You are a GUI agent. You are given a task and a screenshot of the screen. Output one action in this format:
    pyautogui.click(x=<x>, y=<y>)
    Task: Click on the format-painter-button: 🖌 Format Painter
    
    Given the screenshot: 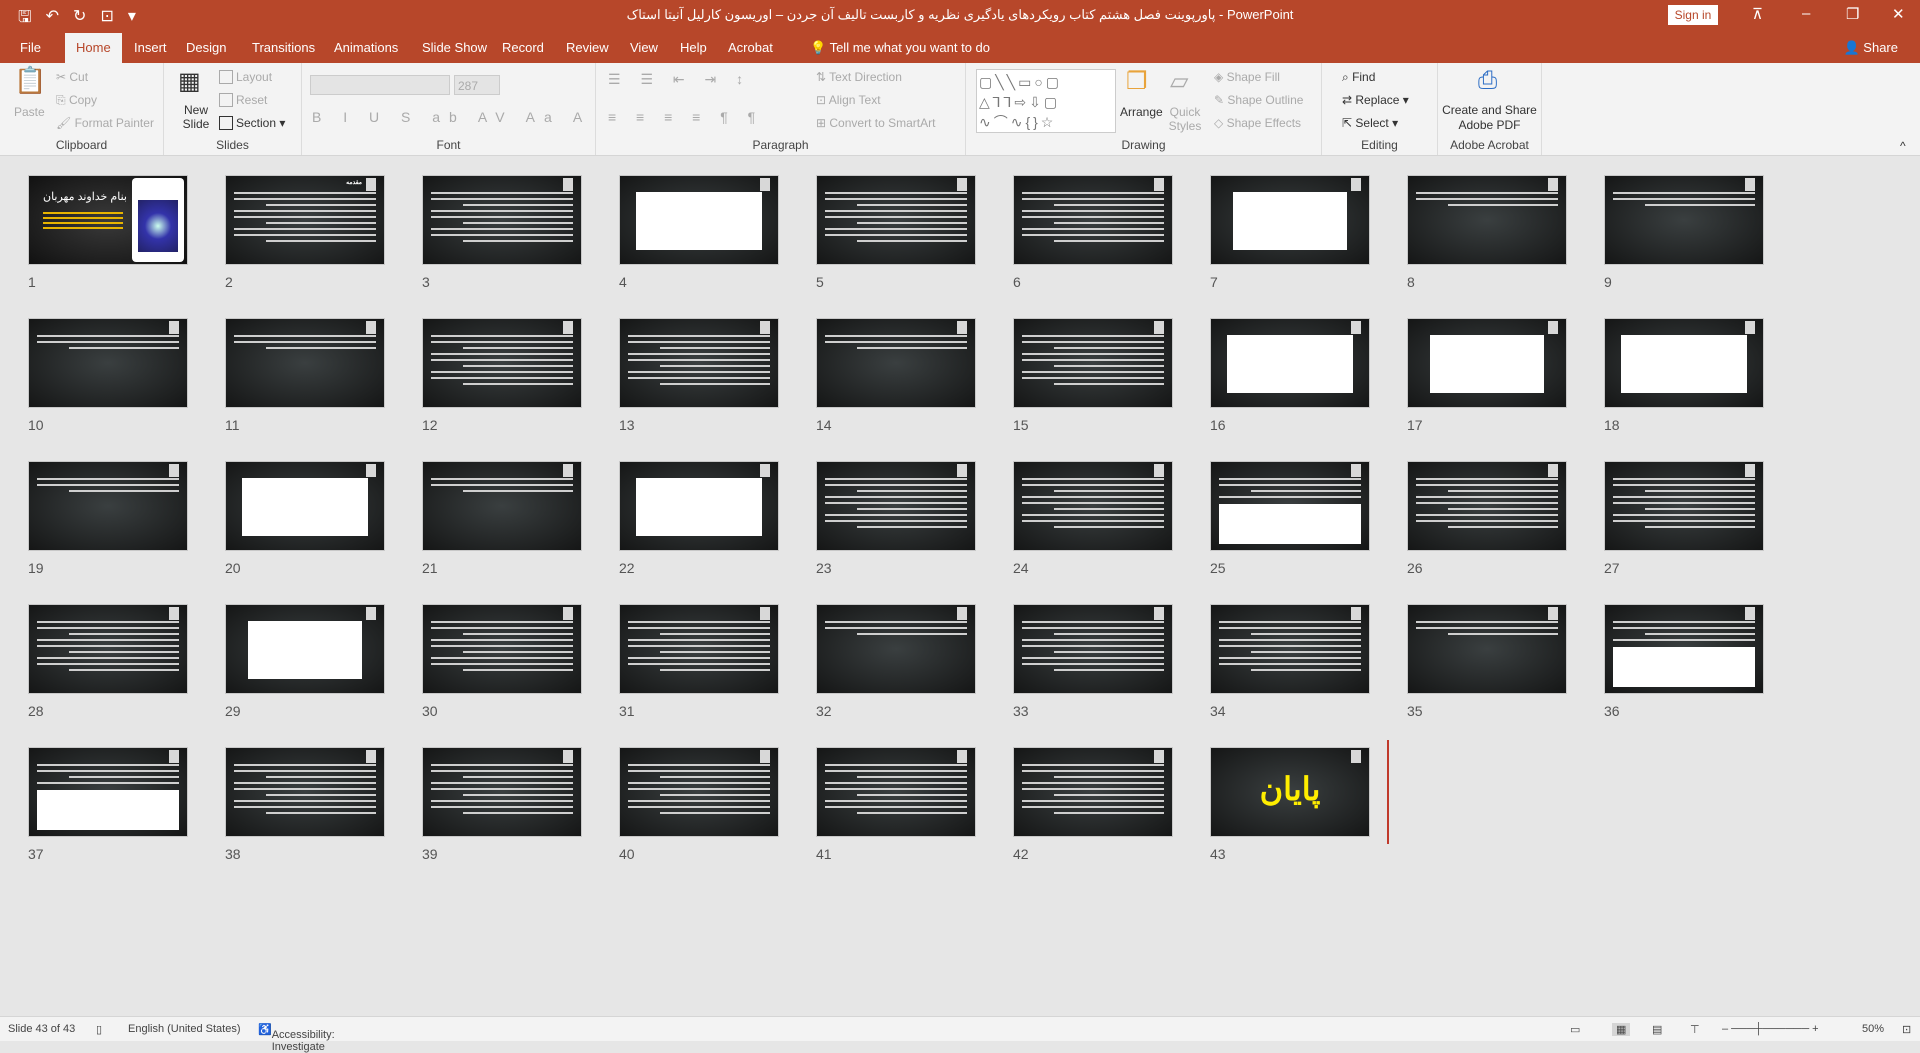 What is the action you would take?
    pyautogui.click(x=105, y=123)
    